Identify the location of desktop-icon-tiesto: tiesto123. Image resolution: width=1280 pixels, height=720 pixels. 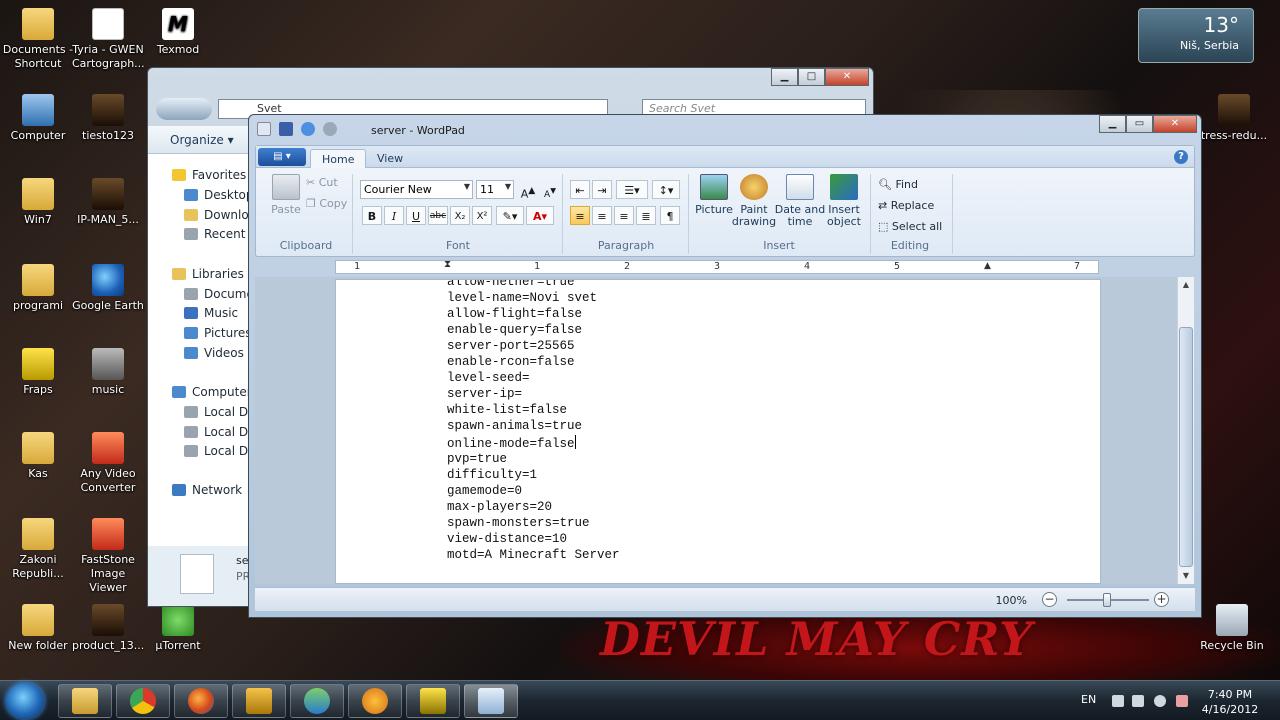
(108, 118).